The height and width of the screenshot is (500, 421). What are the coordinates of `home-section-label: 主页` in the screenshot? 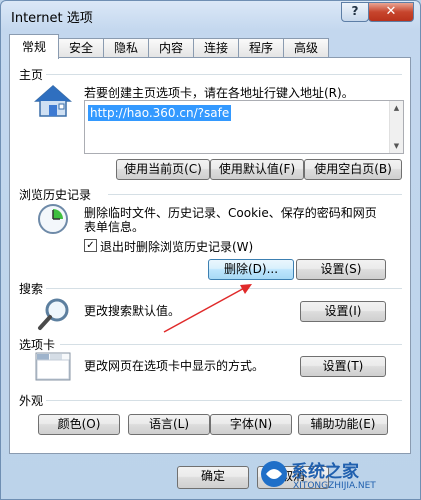 It's located at (31, 75).